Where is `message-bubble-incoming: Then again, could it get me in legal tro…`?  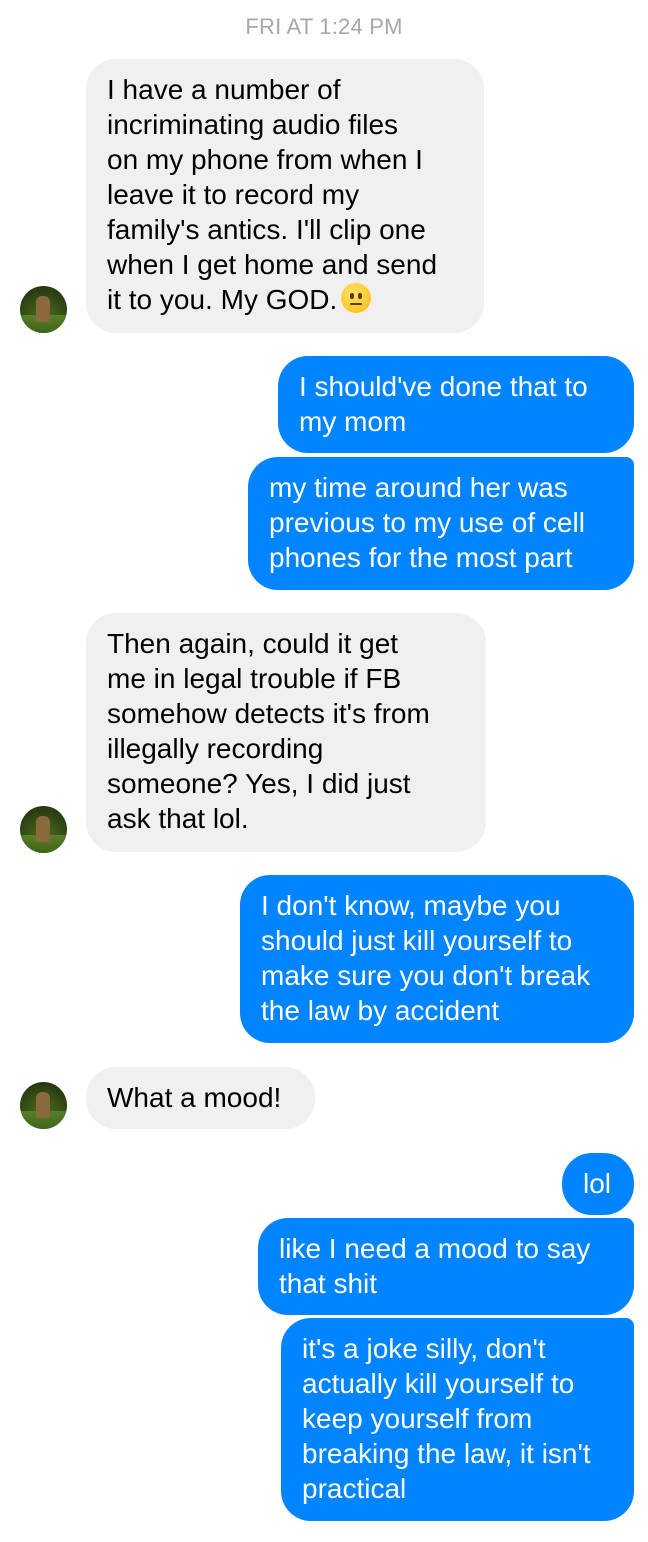
message-bubble-incoming: Then again, could it get me in legal tro… is located at coordinates (286, 732).